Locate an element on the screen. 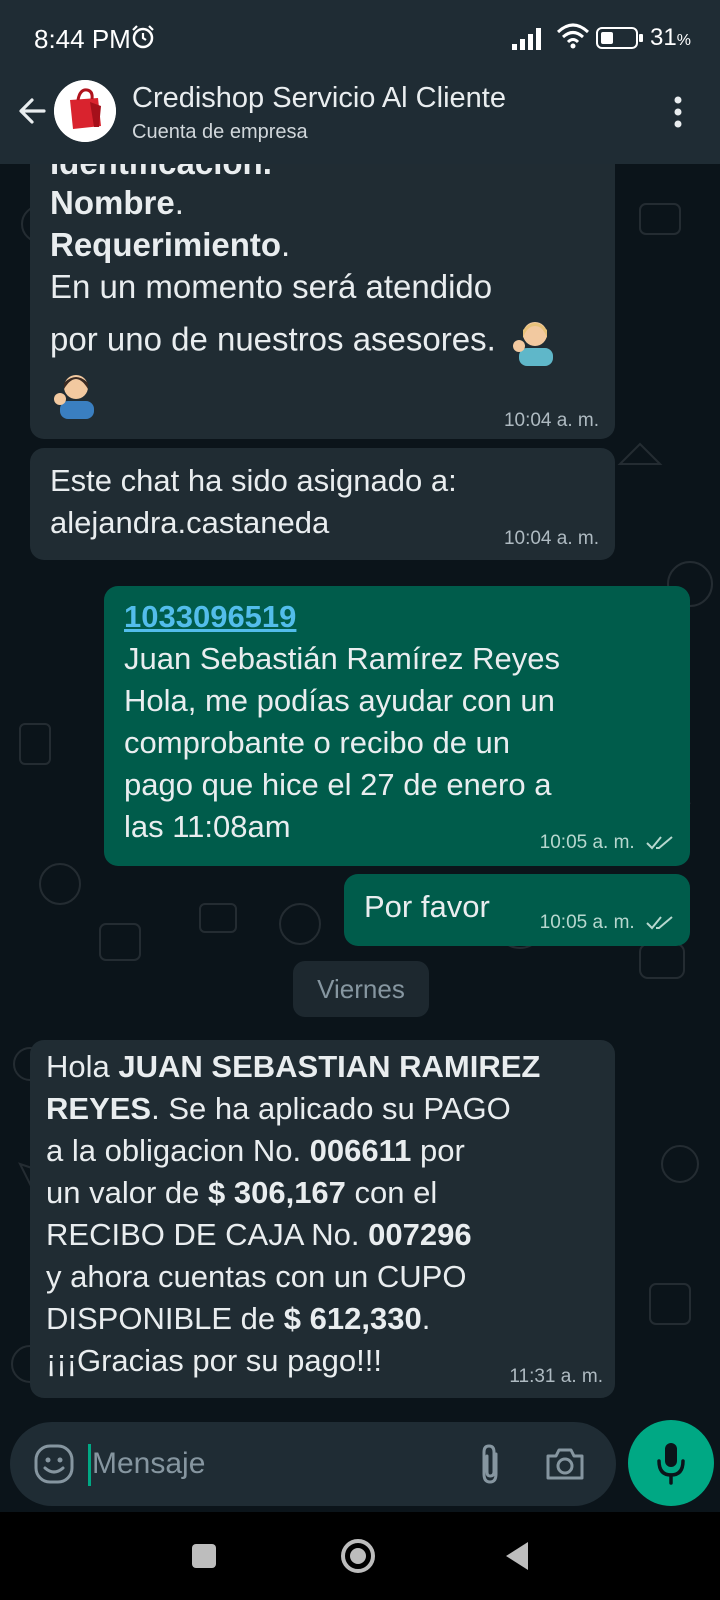 This screenshot has height=1600, width=720. battery-icon is located at coordinates (619, 38).